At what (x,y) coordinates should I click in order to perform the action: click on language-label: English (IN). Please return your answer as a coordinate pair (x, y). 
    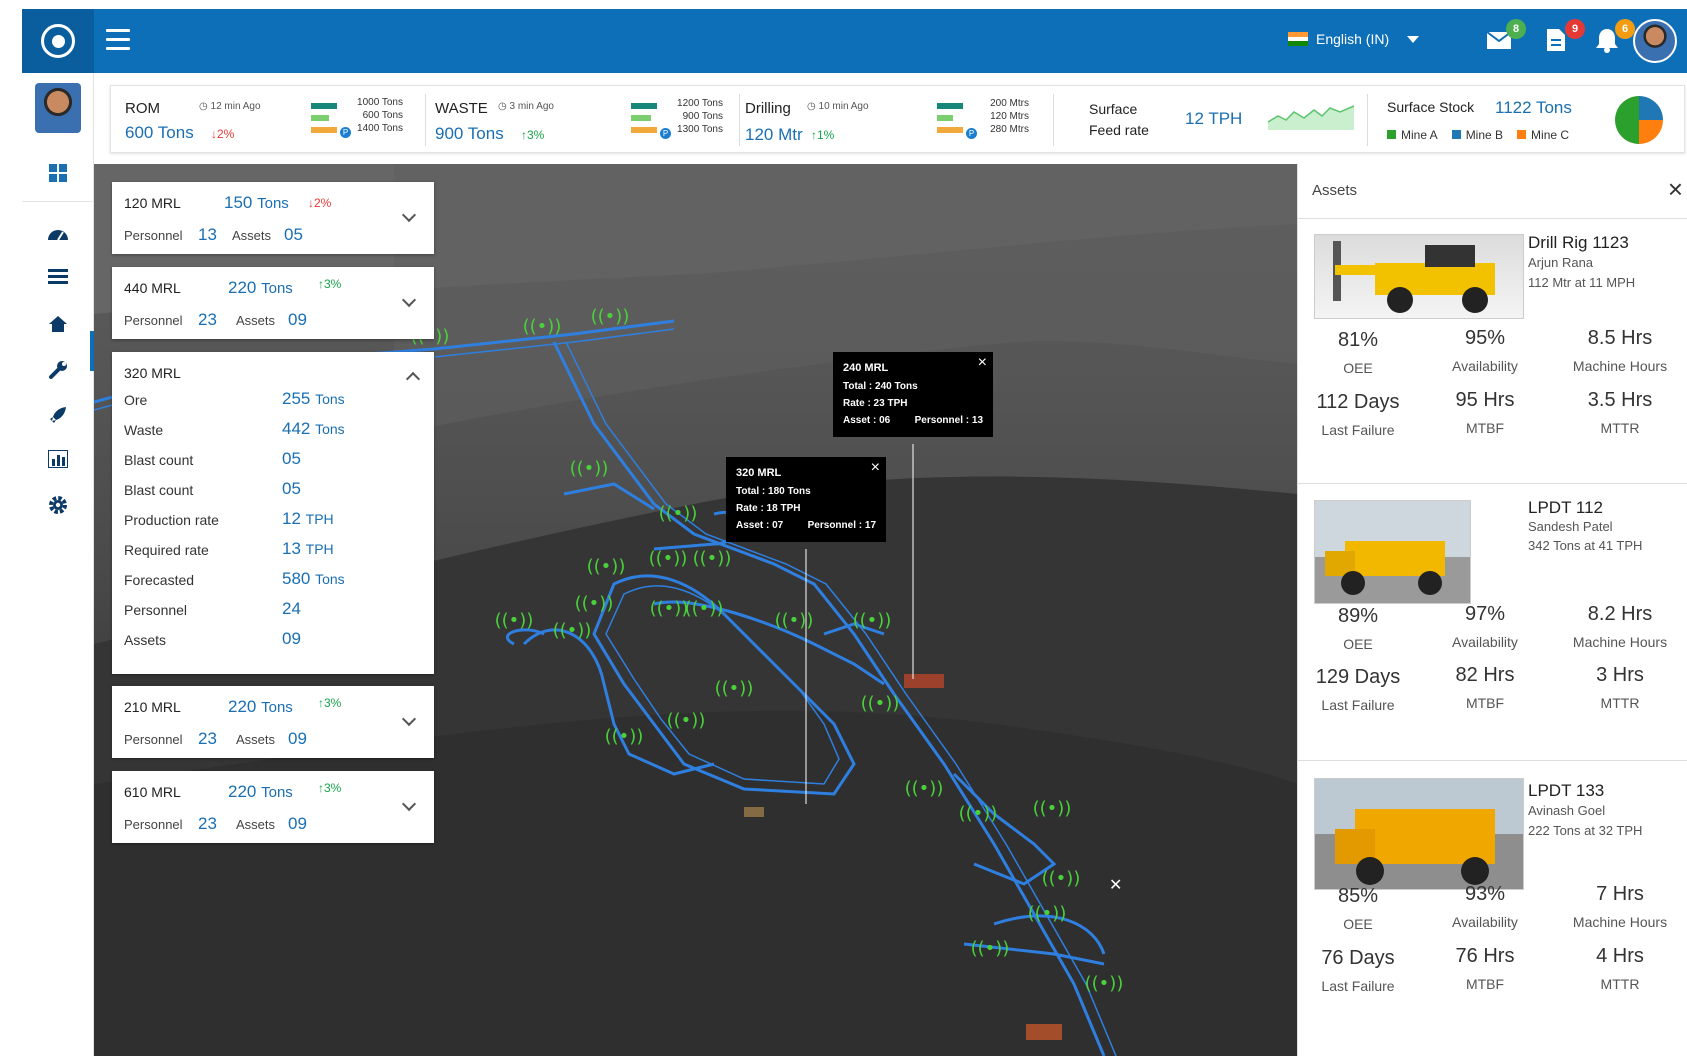
    Looking at the image, I should click on (1353, 39).